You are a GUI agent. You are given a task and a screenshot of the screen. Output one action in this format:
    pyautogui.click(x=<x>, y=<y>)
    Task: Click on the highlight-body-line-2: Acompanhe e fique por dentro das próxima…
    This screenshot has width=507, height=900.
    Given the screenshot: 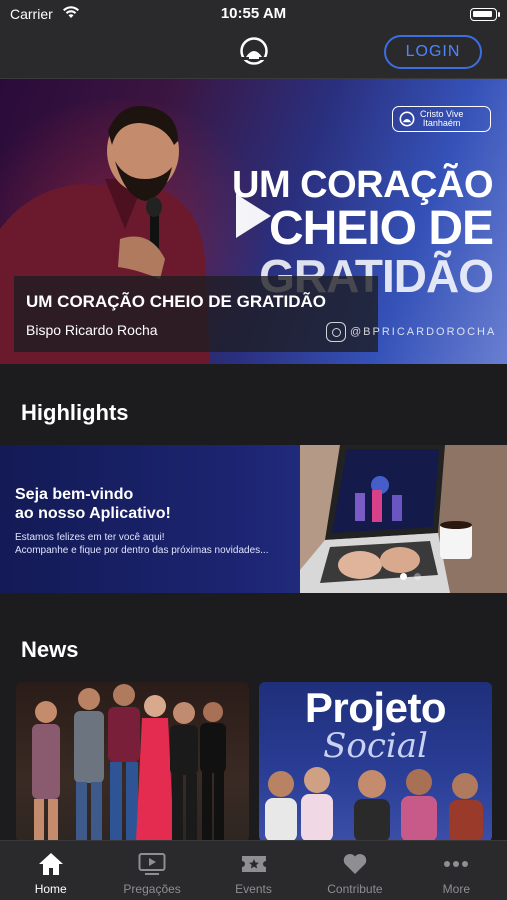 What is the action you would take?
    pyautogui.click(x=142, y=550)
    